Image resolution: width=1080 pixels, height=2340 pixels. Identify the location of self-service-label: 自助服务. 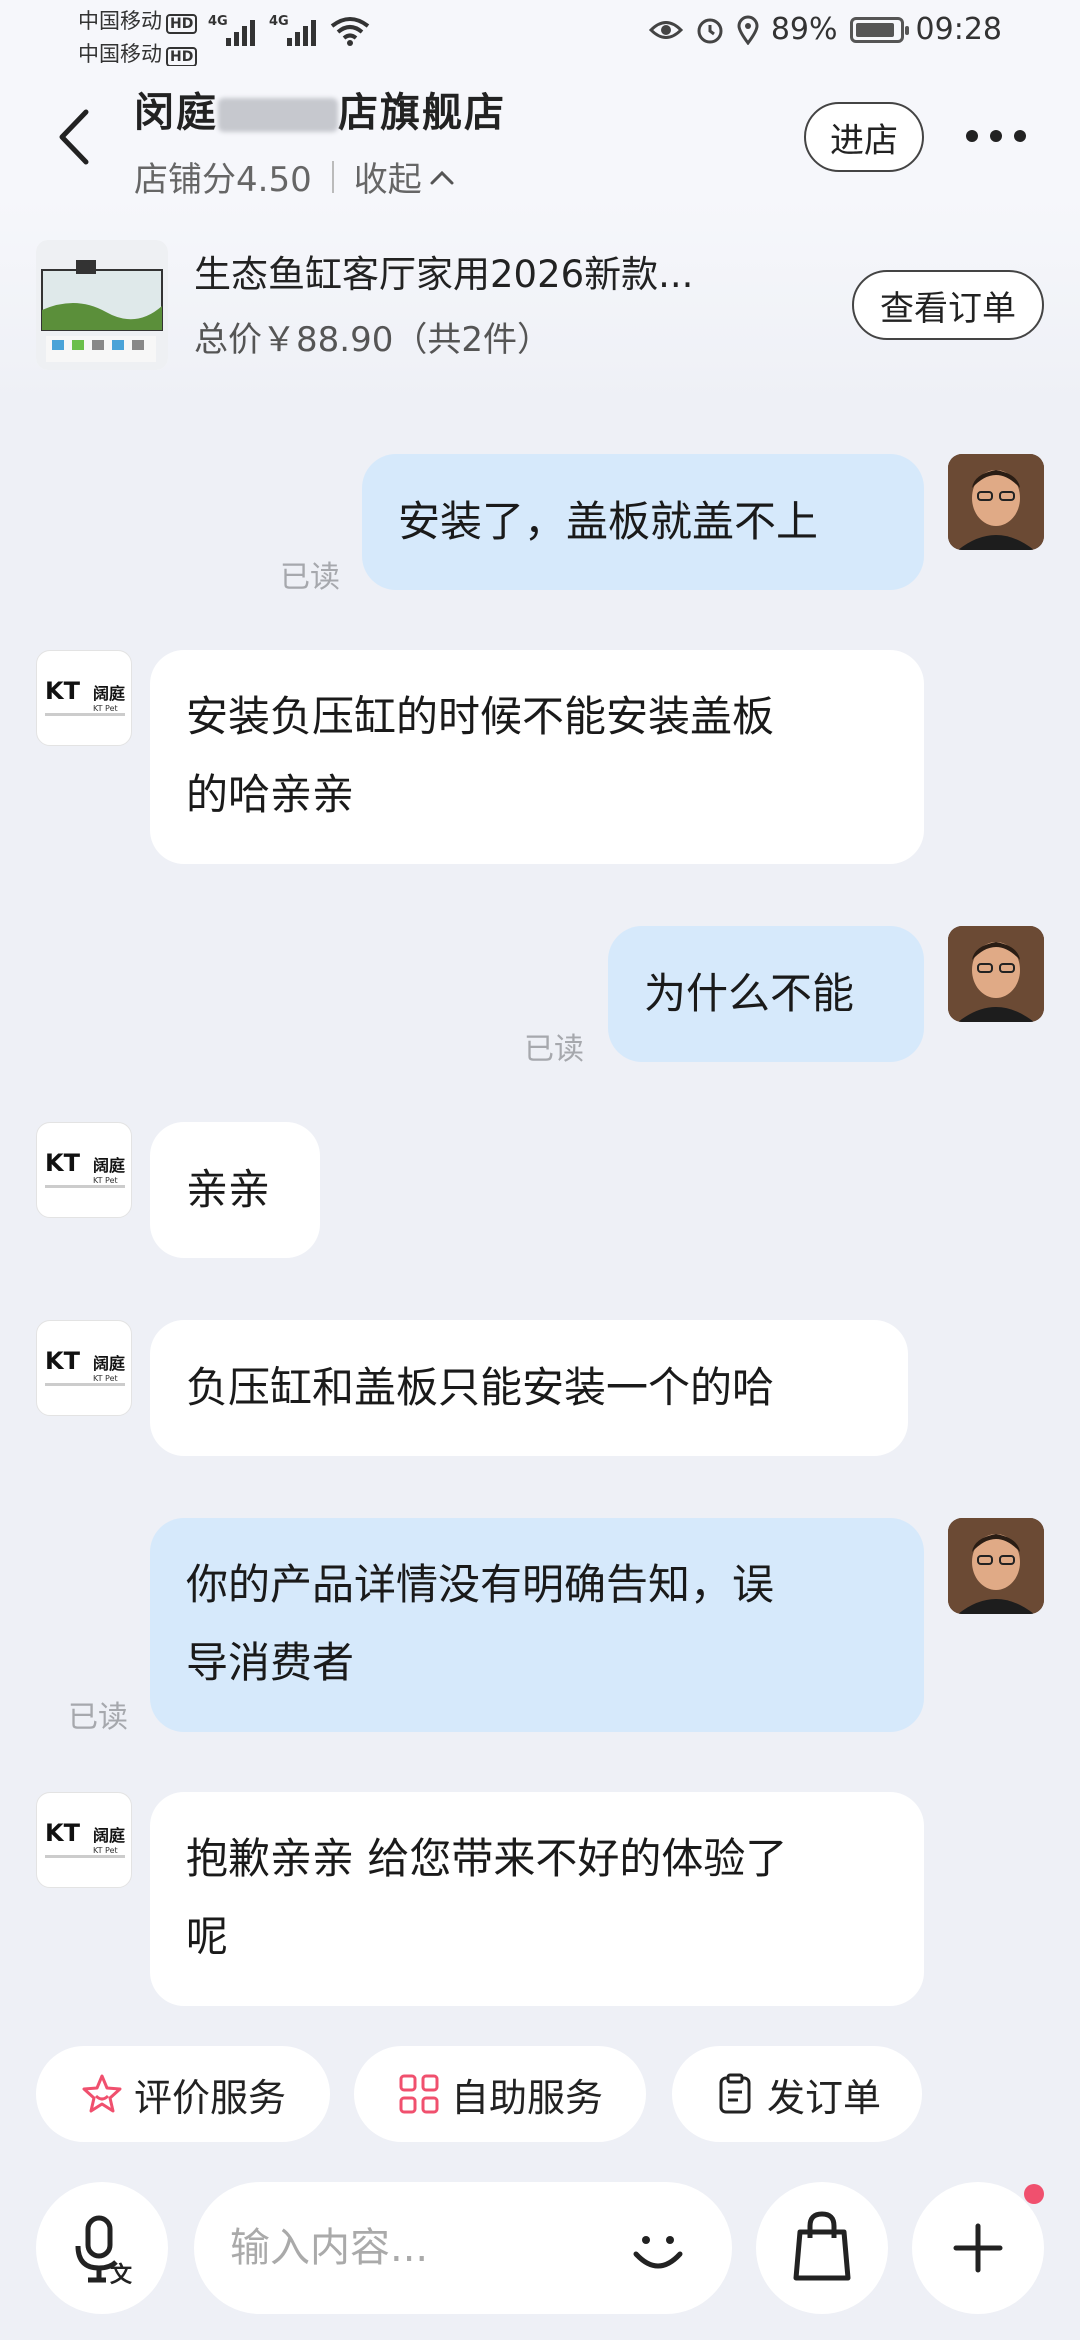
(526, 2097).